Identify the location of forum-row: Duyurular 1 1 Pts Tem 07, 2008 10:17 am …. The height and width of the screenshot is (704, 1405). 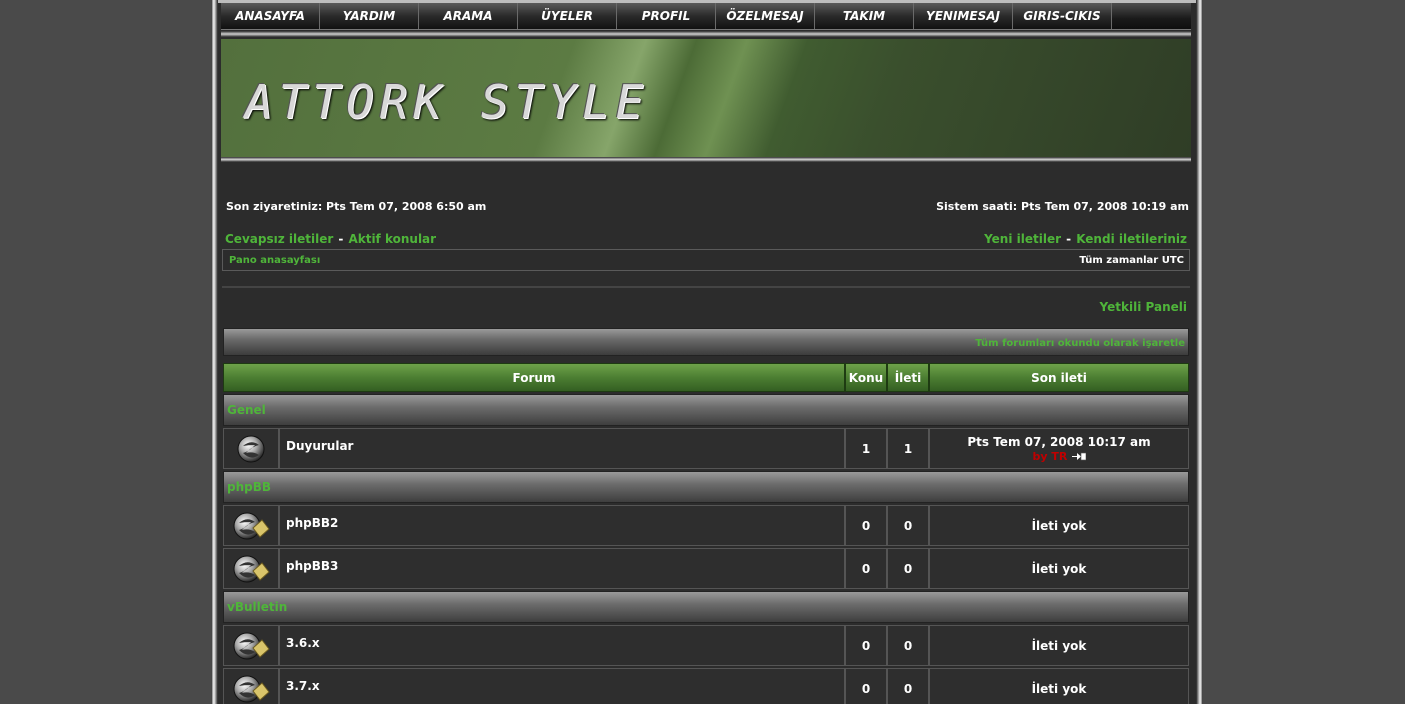
(706, 448).